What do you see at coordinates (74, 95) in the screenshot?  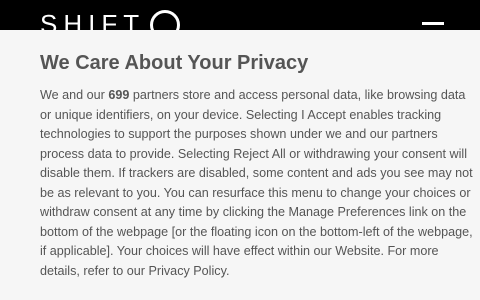 I see `consent-body-lead: We and our` at bounding box center [74, 95].